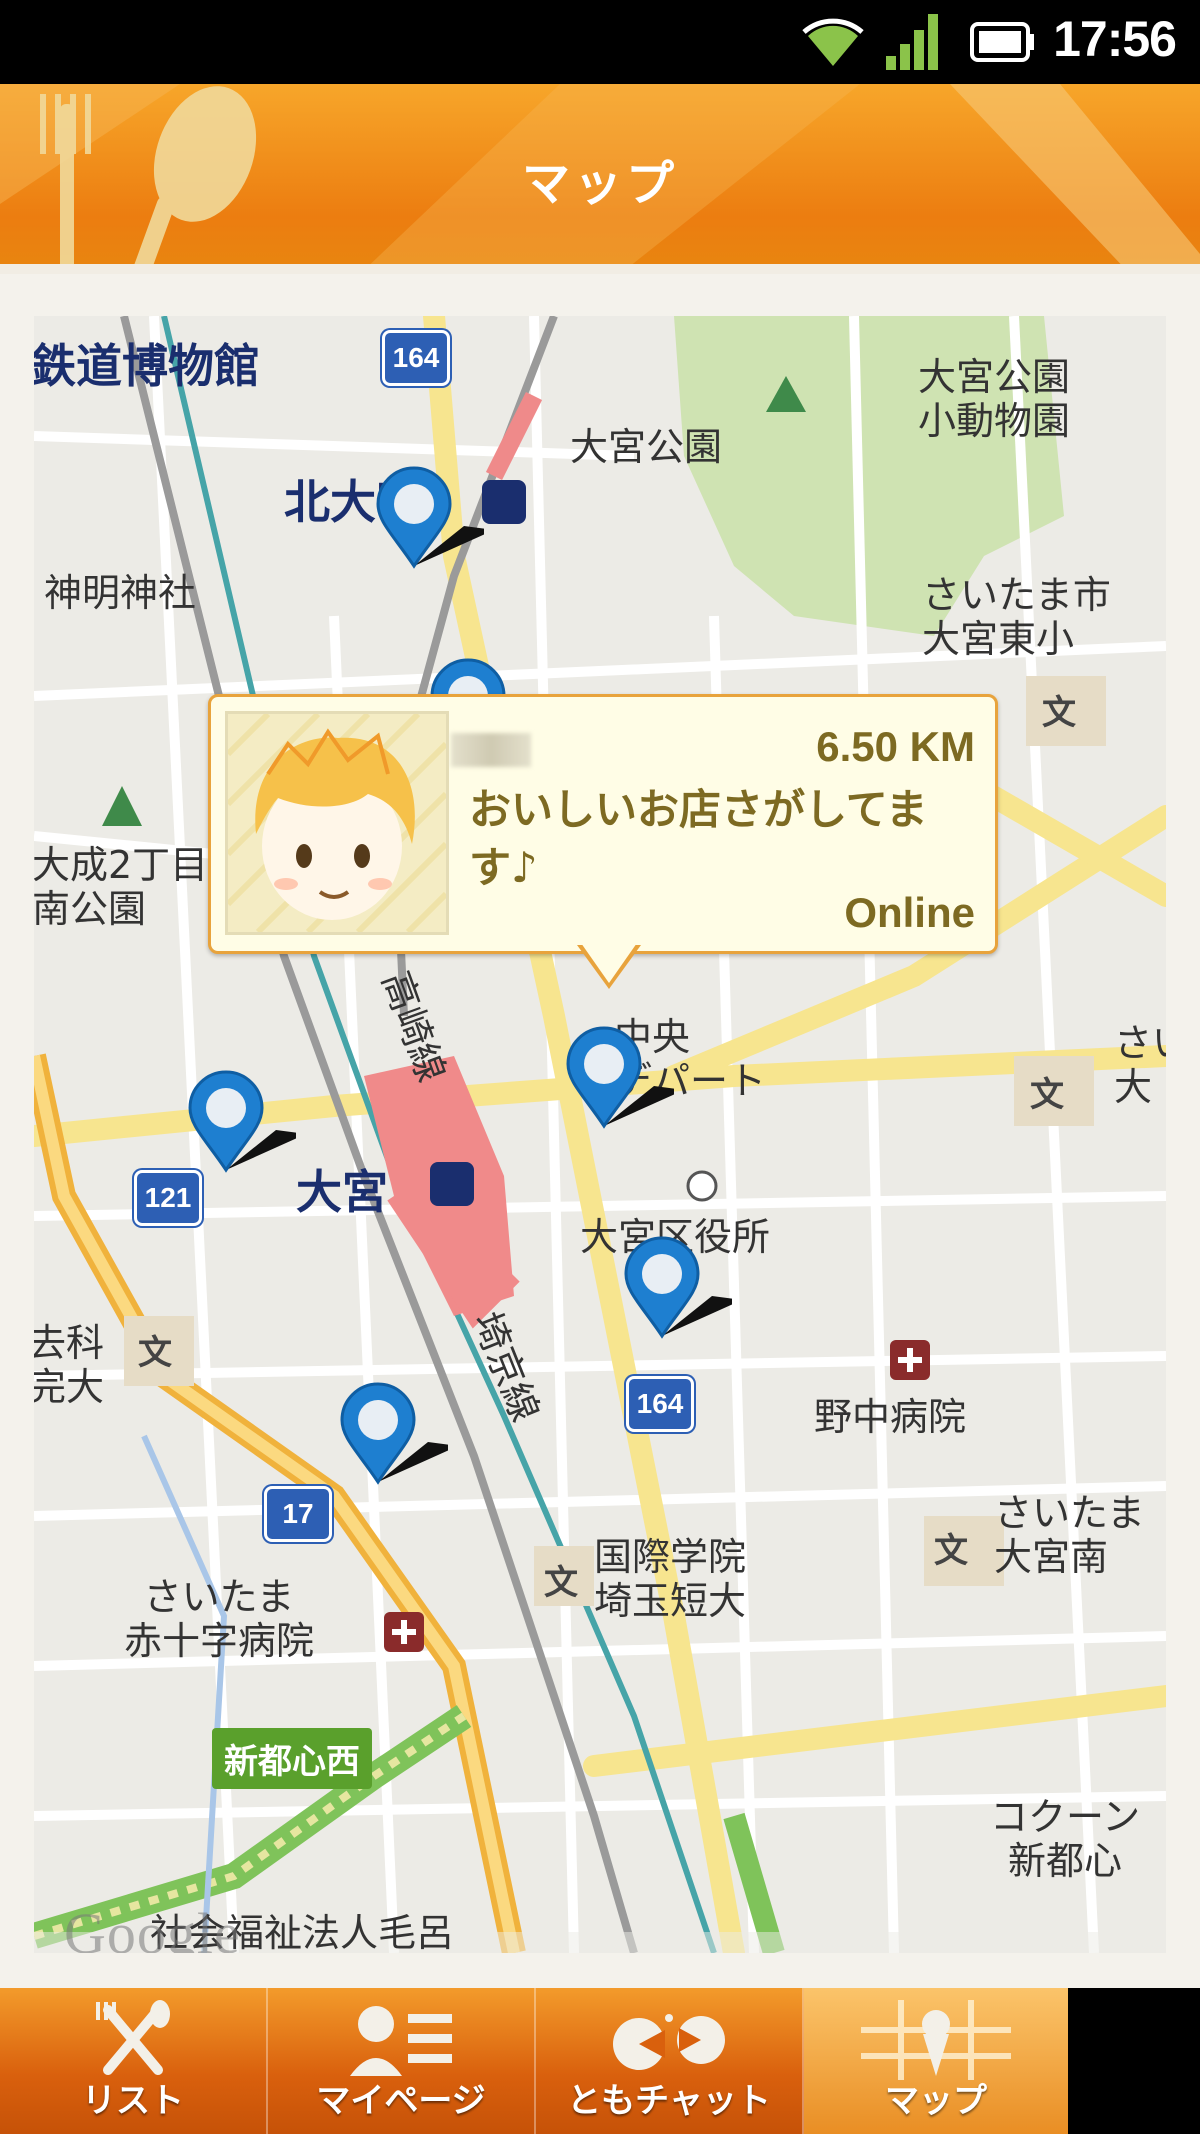 This screenshot has height=2134, width=1200. Describe the element at coordinates (401, 2101) in the screenshot. I see `tab-mypage-label: マイページ` at that location.